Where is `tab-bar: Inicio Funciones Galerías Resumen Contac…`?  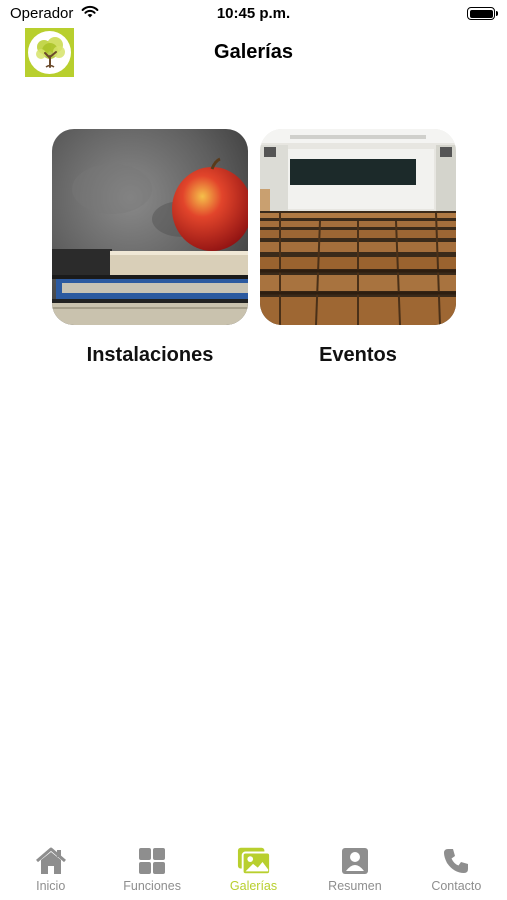
tab-bar: Inicio Funciones Galerías Resumen Contac… is located at coordinates (253, 867).